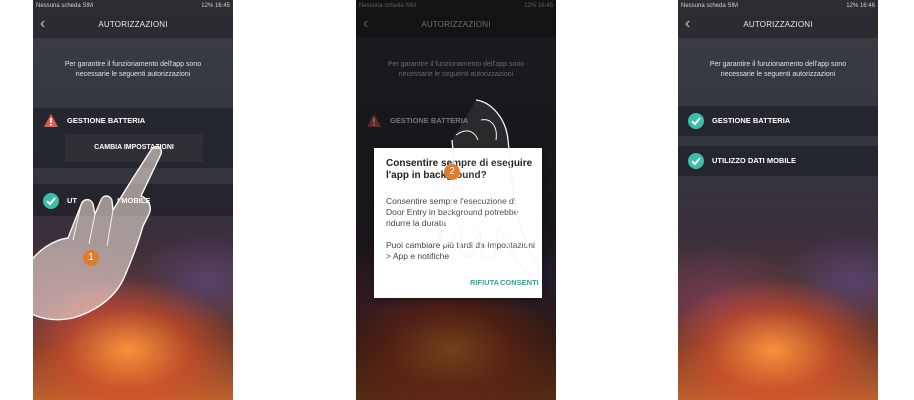 This screenshot has width=914, height=400. What do you see at coordinates (133, 6) in the screenshot?
I see `status-bar: Nessuna scheda SIM 12% 16:45` at bounding box center [133, 6].